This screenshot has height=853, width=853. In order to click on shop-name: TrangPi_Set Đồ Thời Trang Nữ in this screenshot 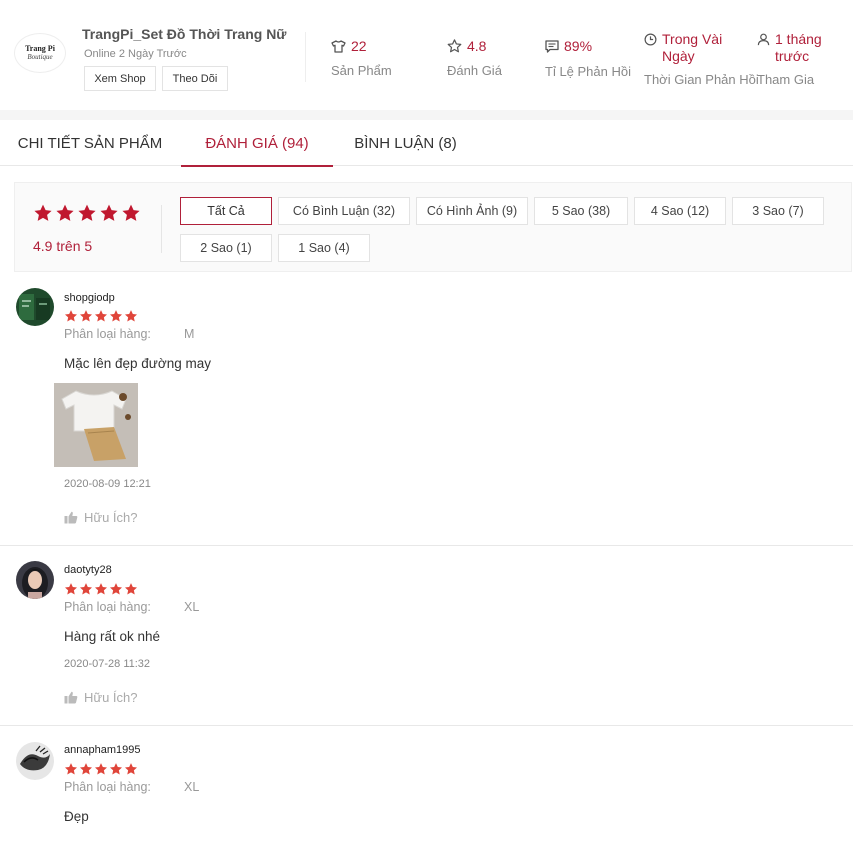, I will do `click(184, 34)`.